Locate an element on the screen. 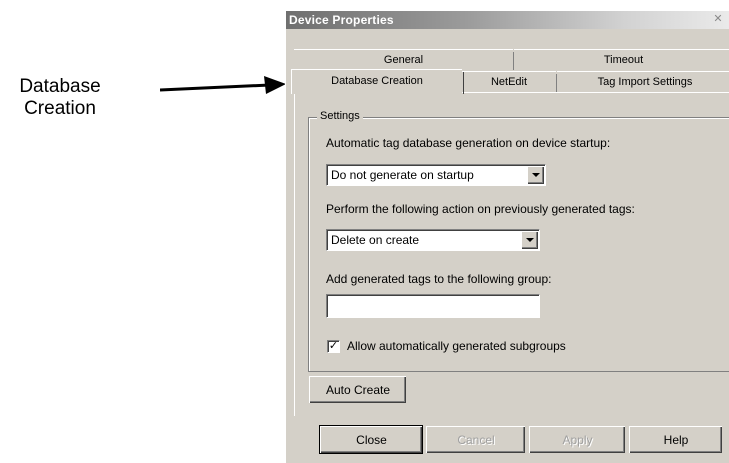 Image resolution: width=729 pixels, height=463 pixels. cancel-button: Cancel is located at coordinates (475, 439).